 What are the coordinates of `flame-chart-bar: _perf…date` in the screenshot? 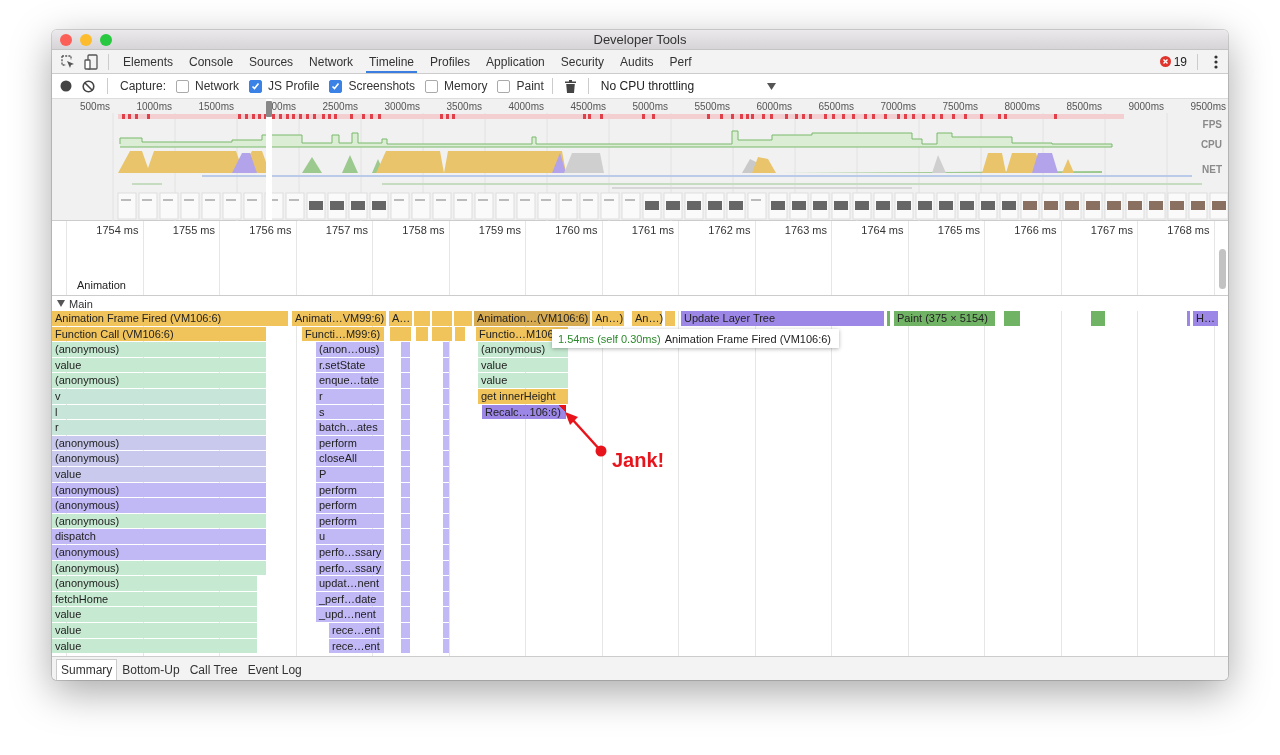 It's located at (350, 599).